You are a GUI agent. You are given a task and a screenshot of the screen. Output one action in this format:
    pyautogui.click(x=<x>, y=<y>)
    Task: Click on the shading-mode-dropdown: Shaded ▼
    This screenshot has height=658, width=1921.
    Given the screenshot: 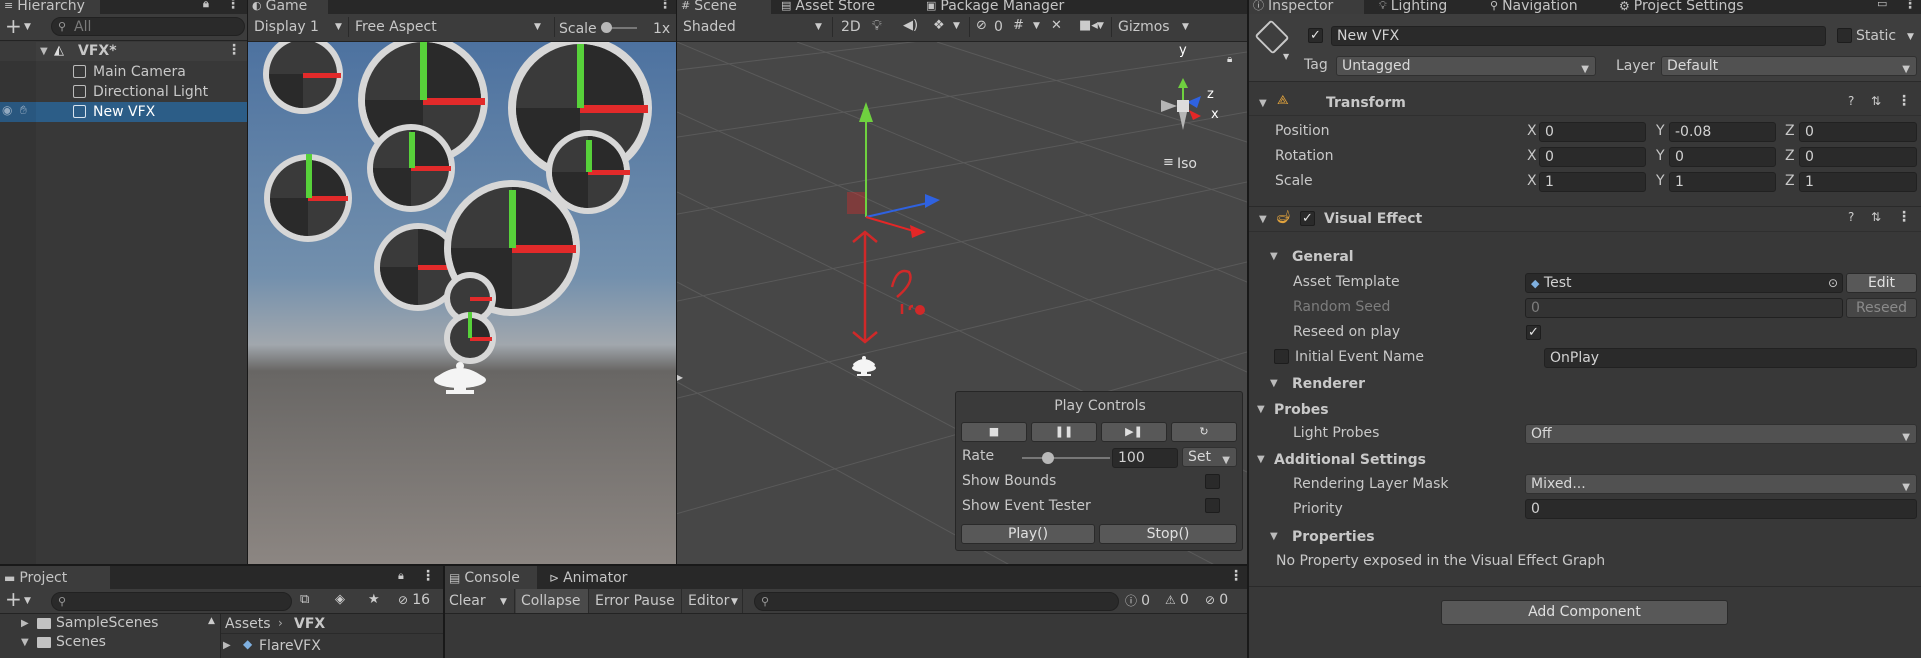 What is the action you would take?
    pyautogui.click(x=754, y=27)
    